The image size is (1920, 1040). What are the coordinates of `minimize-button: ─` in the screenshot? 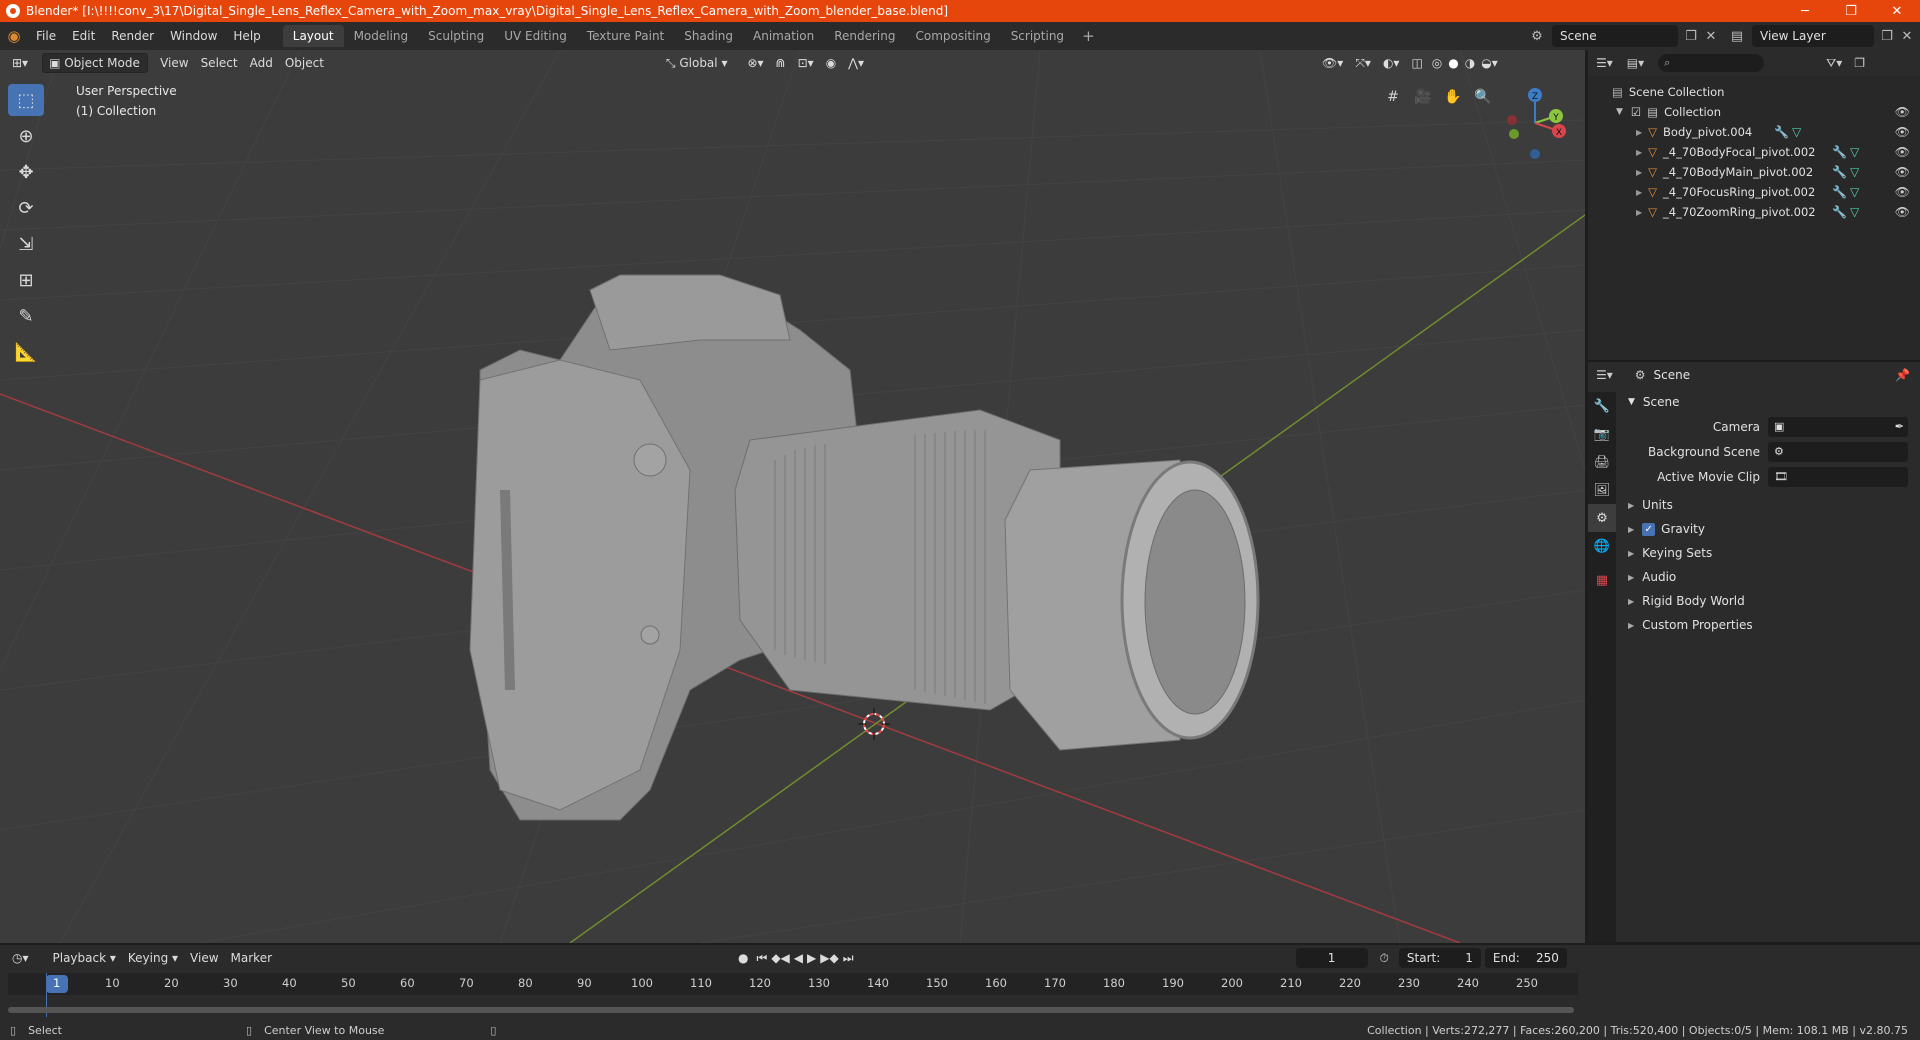 It's located at (1805, 11).